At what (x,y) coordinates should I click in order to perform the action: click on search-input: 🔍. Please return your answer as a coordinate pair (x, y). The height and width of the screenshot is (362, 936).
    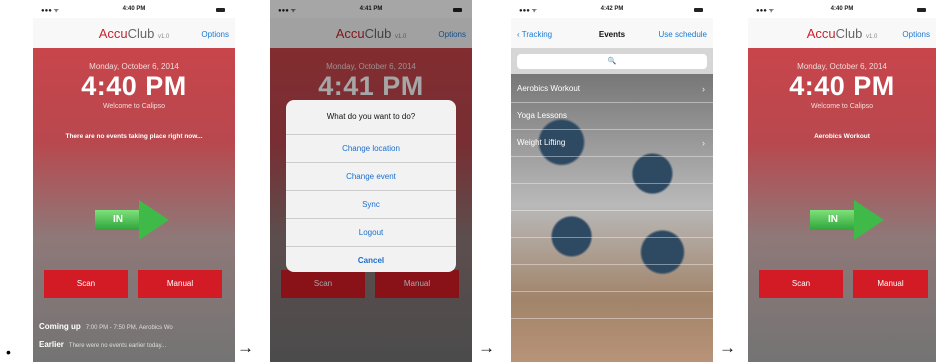
    Looking at the image, I should click on (612, 61).